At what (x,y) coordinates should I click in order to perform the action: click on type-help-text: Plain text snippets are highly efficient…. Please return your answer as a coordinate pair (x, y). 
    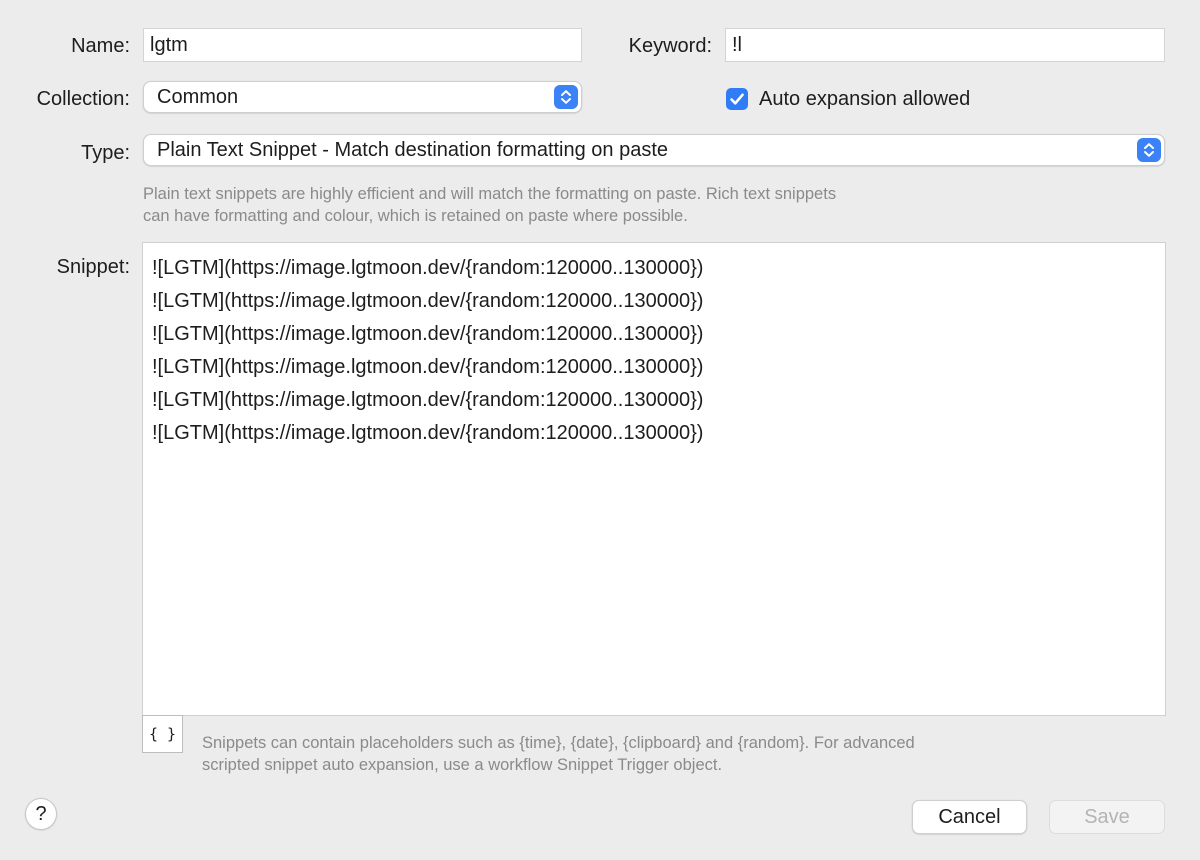
    Looking at the image, I should click on (643, 205).